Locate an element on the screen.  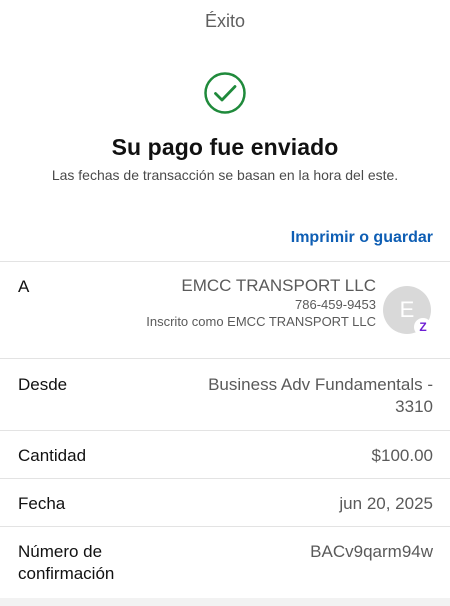
date-label: Fecha is located at coordinates (42, 503).